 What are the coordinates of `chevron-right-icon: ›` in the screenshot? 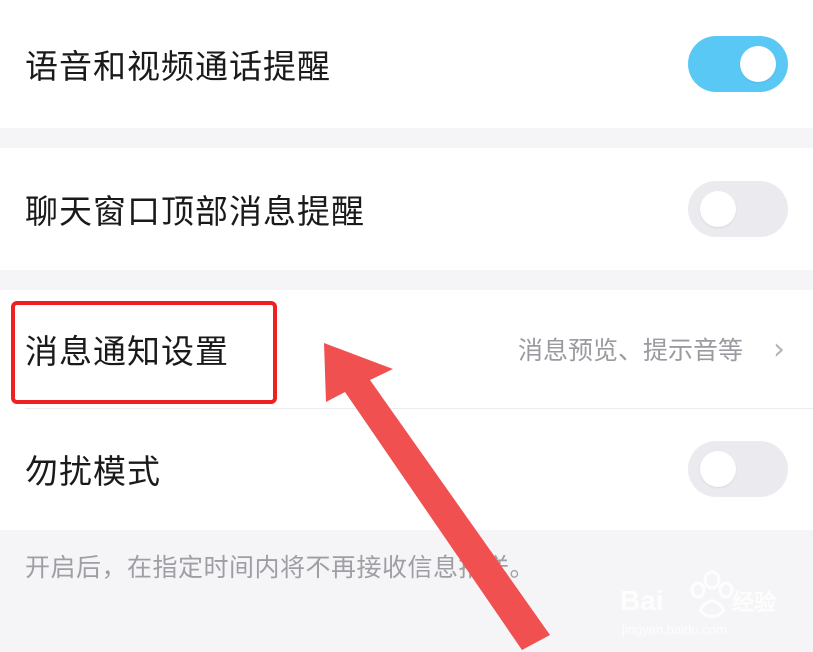 It's located at (779, 349).